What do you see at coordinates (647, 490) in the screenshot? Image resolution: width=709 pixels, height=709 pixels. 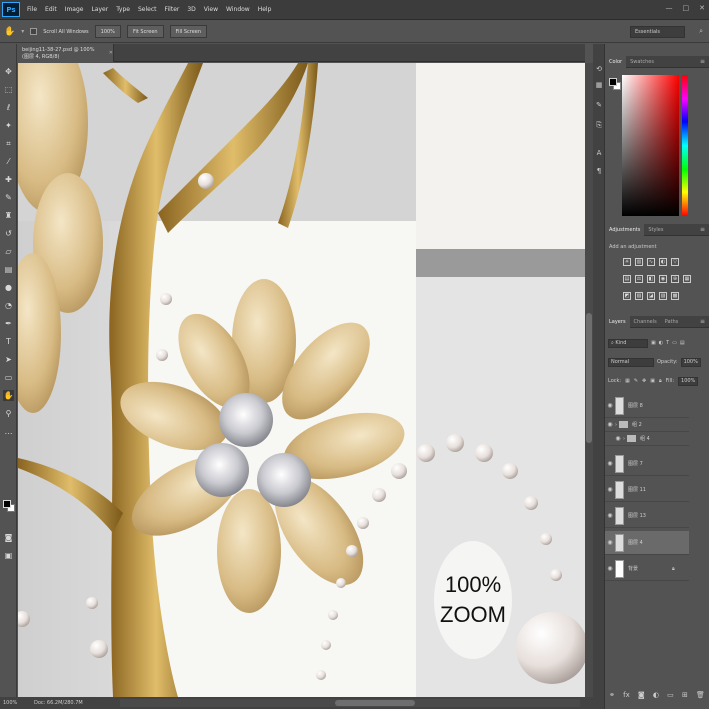 I see `layer-row: ◉ 图层 11` at bounding box center [647, 490].